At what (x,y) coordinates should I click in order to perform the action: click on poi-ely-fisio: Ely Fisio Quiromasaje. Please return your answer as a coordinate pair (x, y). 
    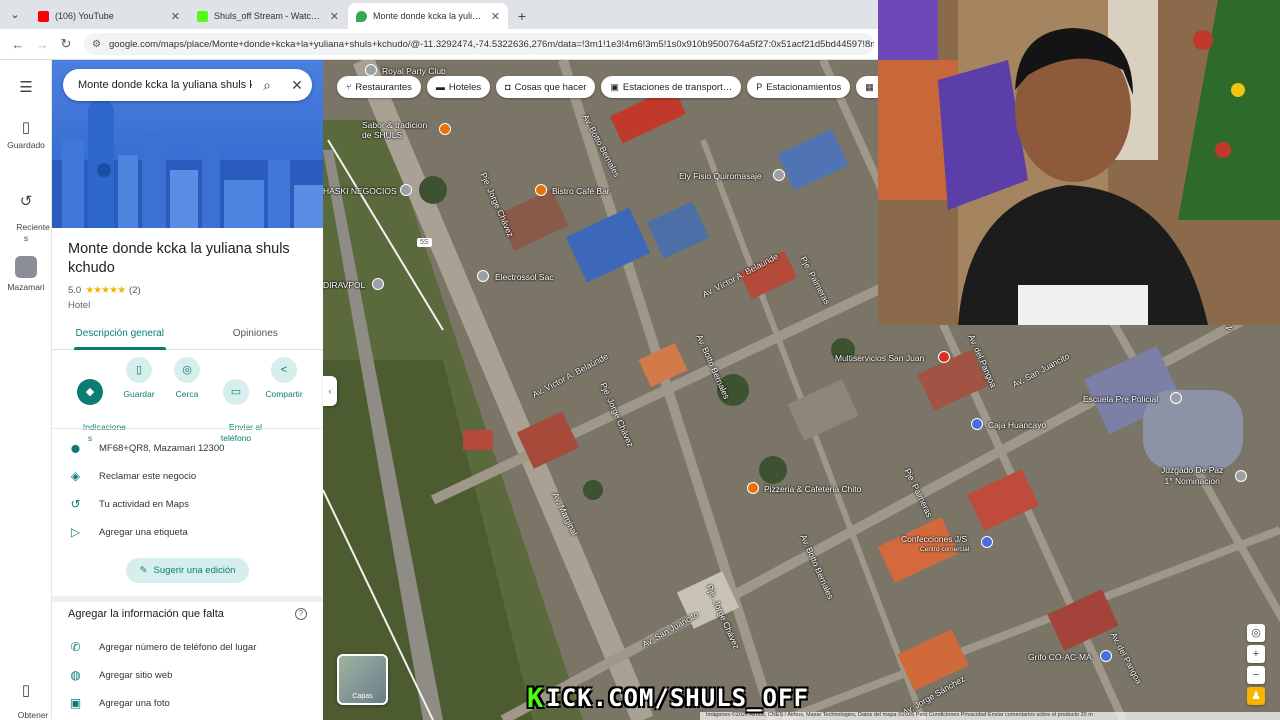
    Looking at the image, I should click on (720, 176).